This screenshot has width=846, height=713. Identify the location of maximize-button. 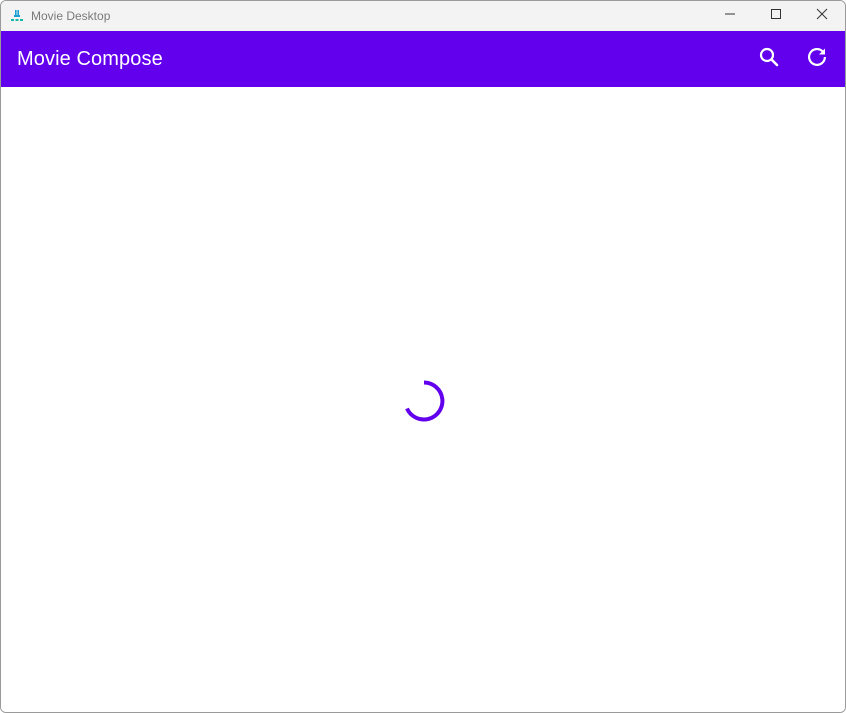
(776, 16).